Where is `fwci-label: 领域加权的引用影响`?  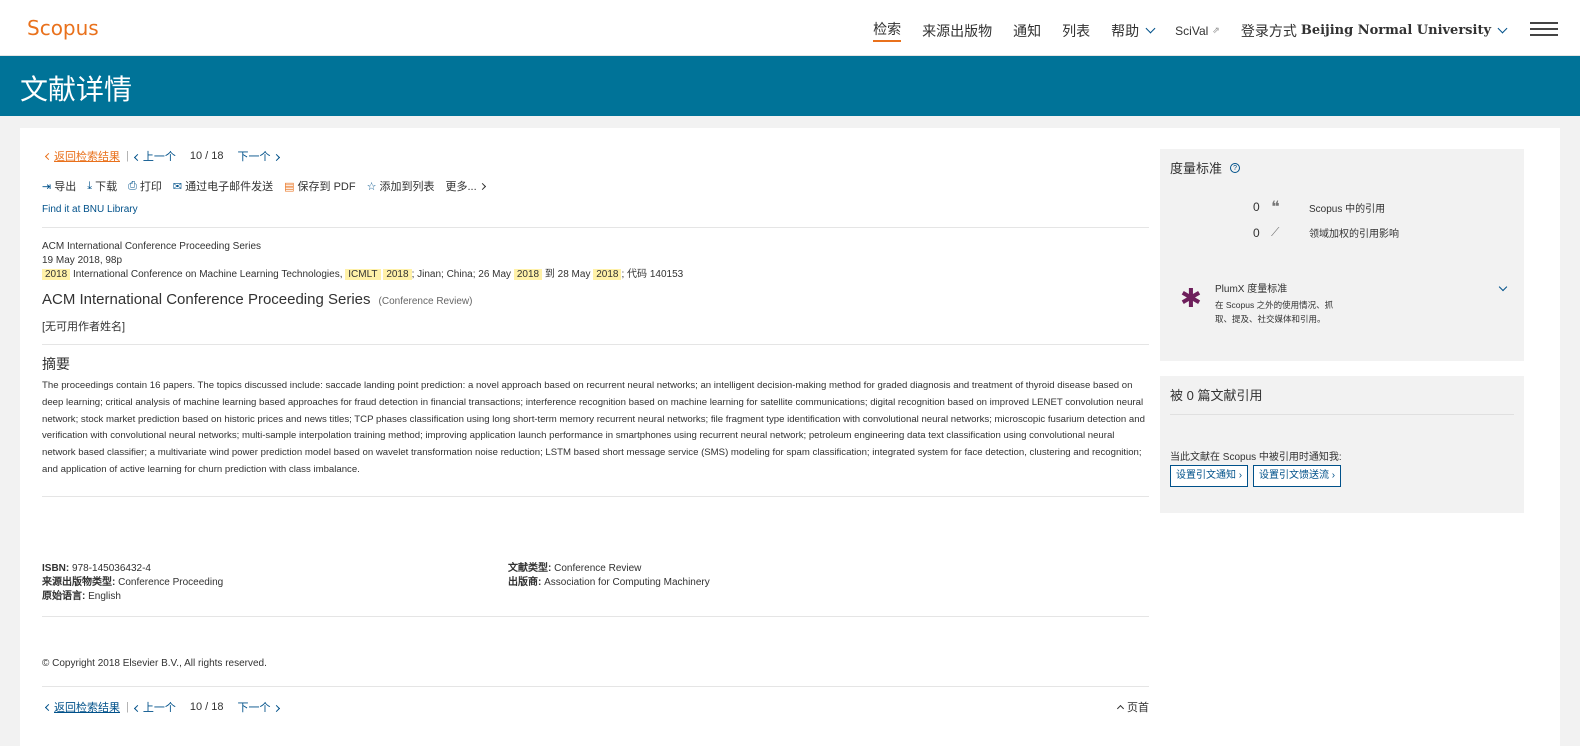
fwci-label: 领域加权的引用影响 is located at coordinates (1354, 234).